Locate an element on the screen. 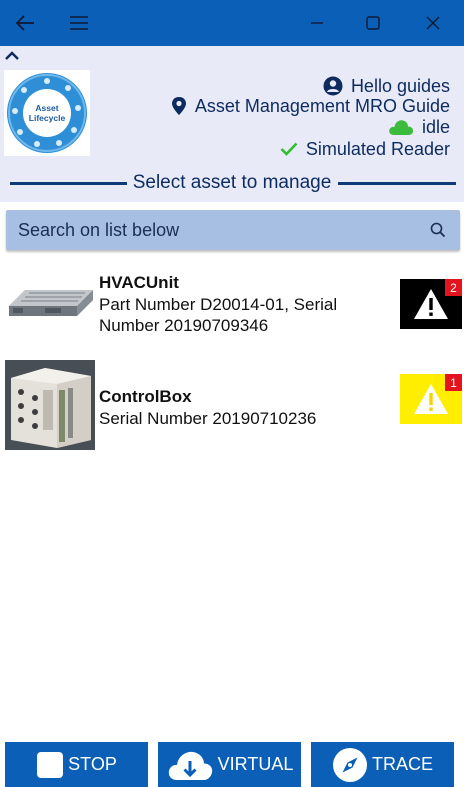 This screenshot has width=464, height=787. alert-count-badge: 2 is located at coordinates (453, 287).